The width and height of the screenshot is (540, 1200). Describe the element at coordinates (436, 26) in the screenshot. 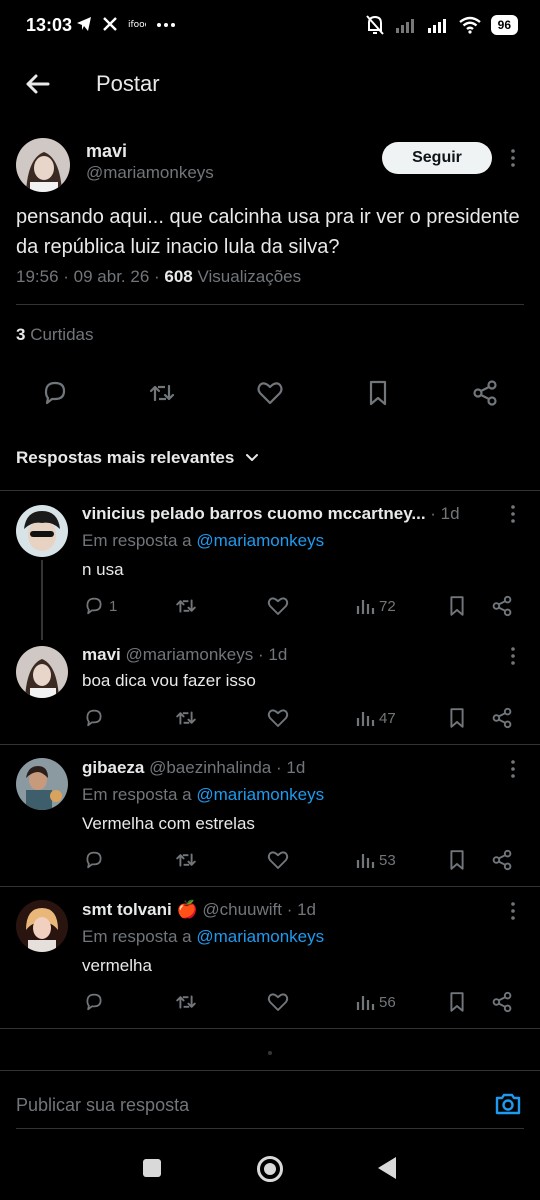

I see `signal-icon` at that location.